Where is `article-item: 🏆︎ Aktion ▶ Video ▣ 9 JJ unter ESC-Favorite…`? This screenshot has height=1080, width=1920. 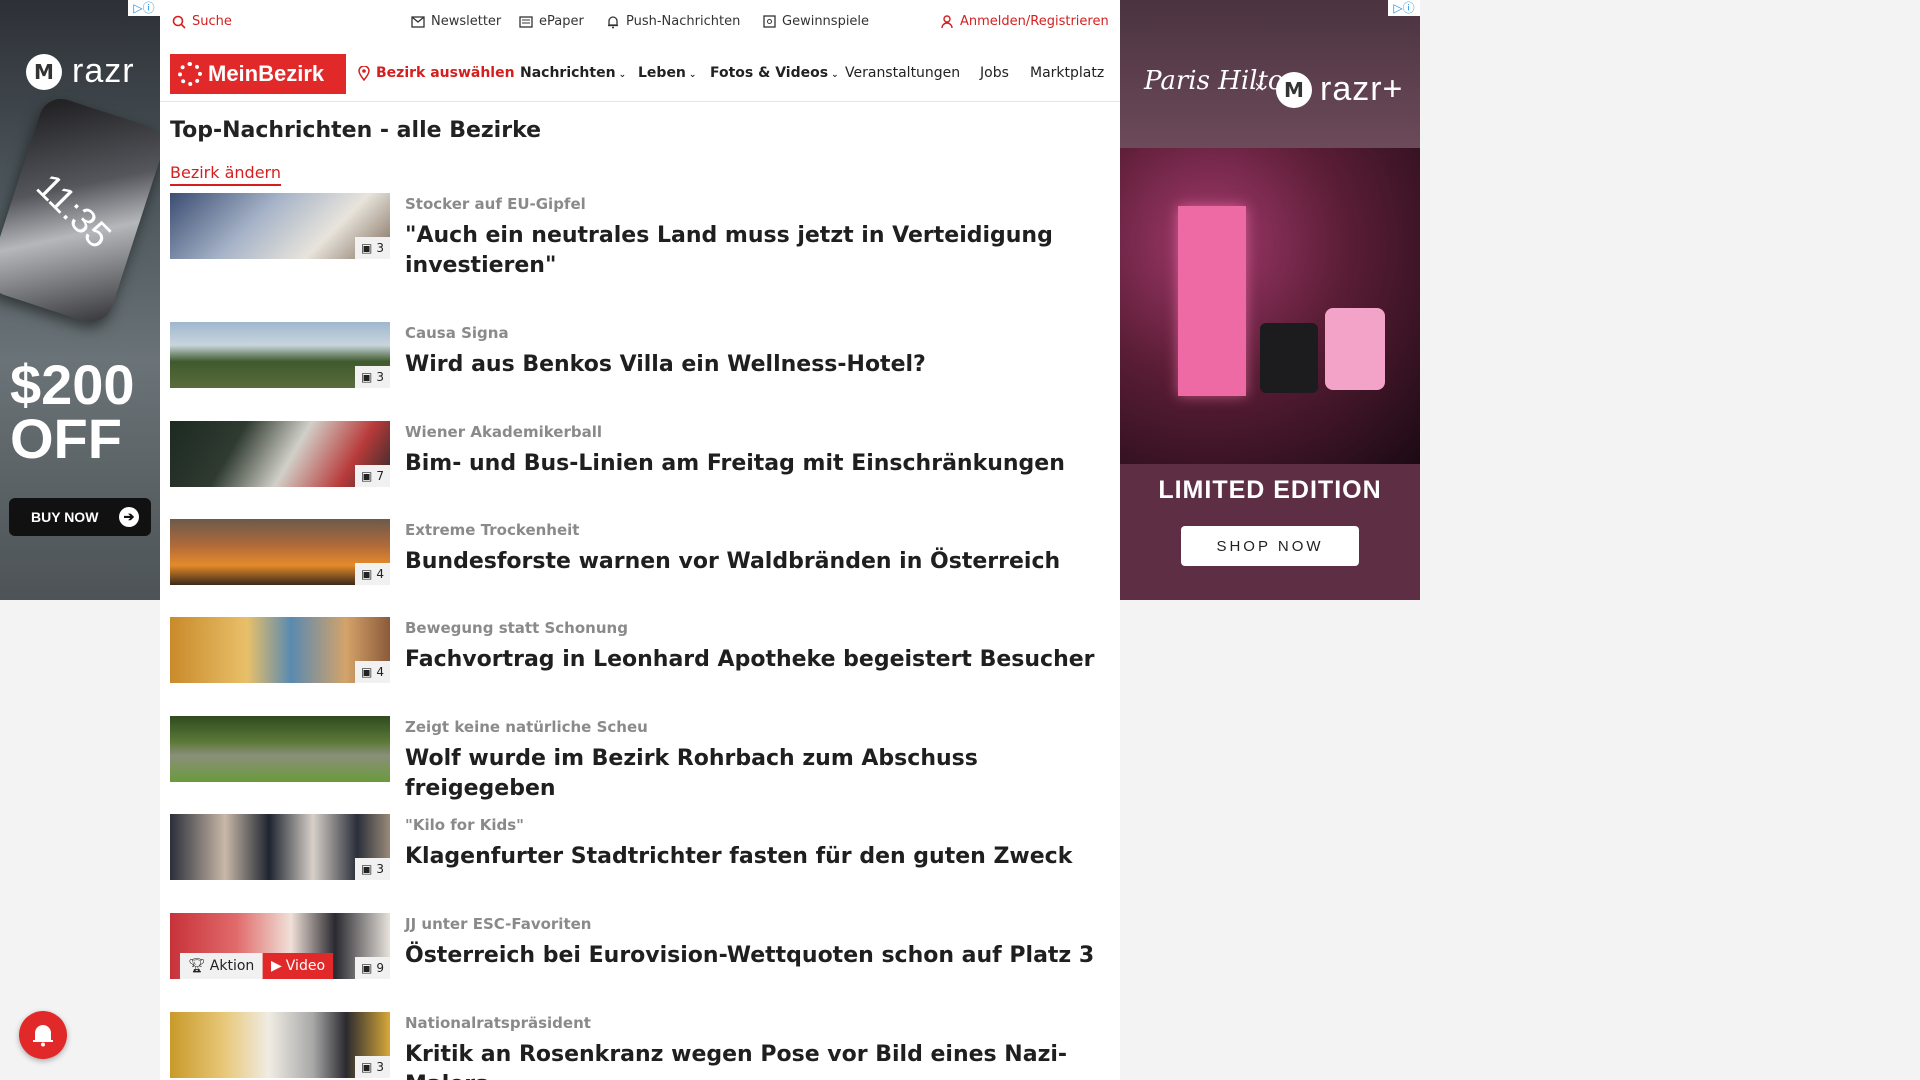 article-item: 🏆︎ Aktion ▶ Video ▣ 9 JJ unter ESC-Favorite… is located at coordinates (640, 948).